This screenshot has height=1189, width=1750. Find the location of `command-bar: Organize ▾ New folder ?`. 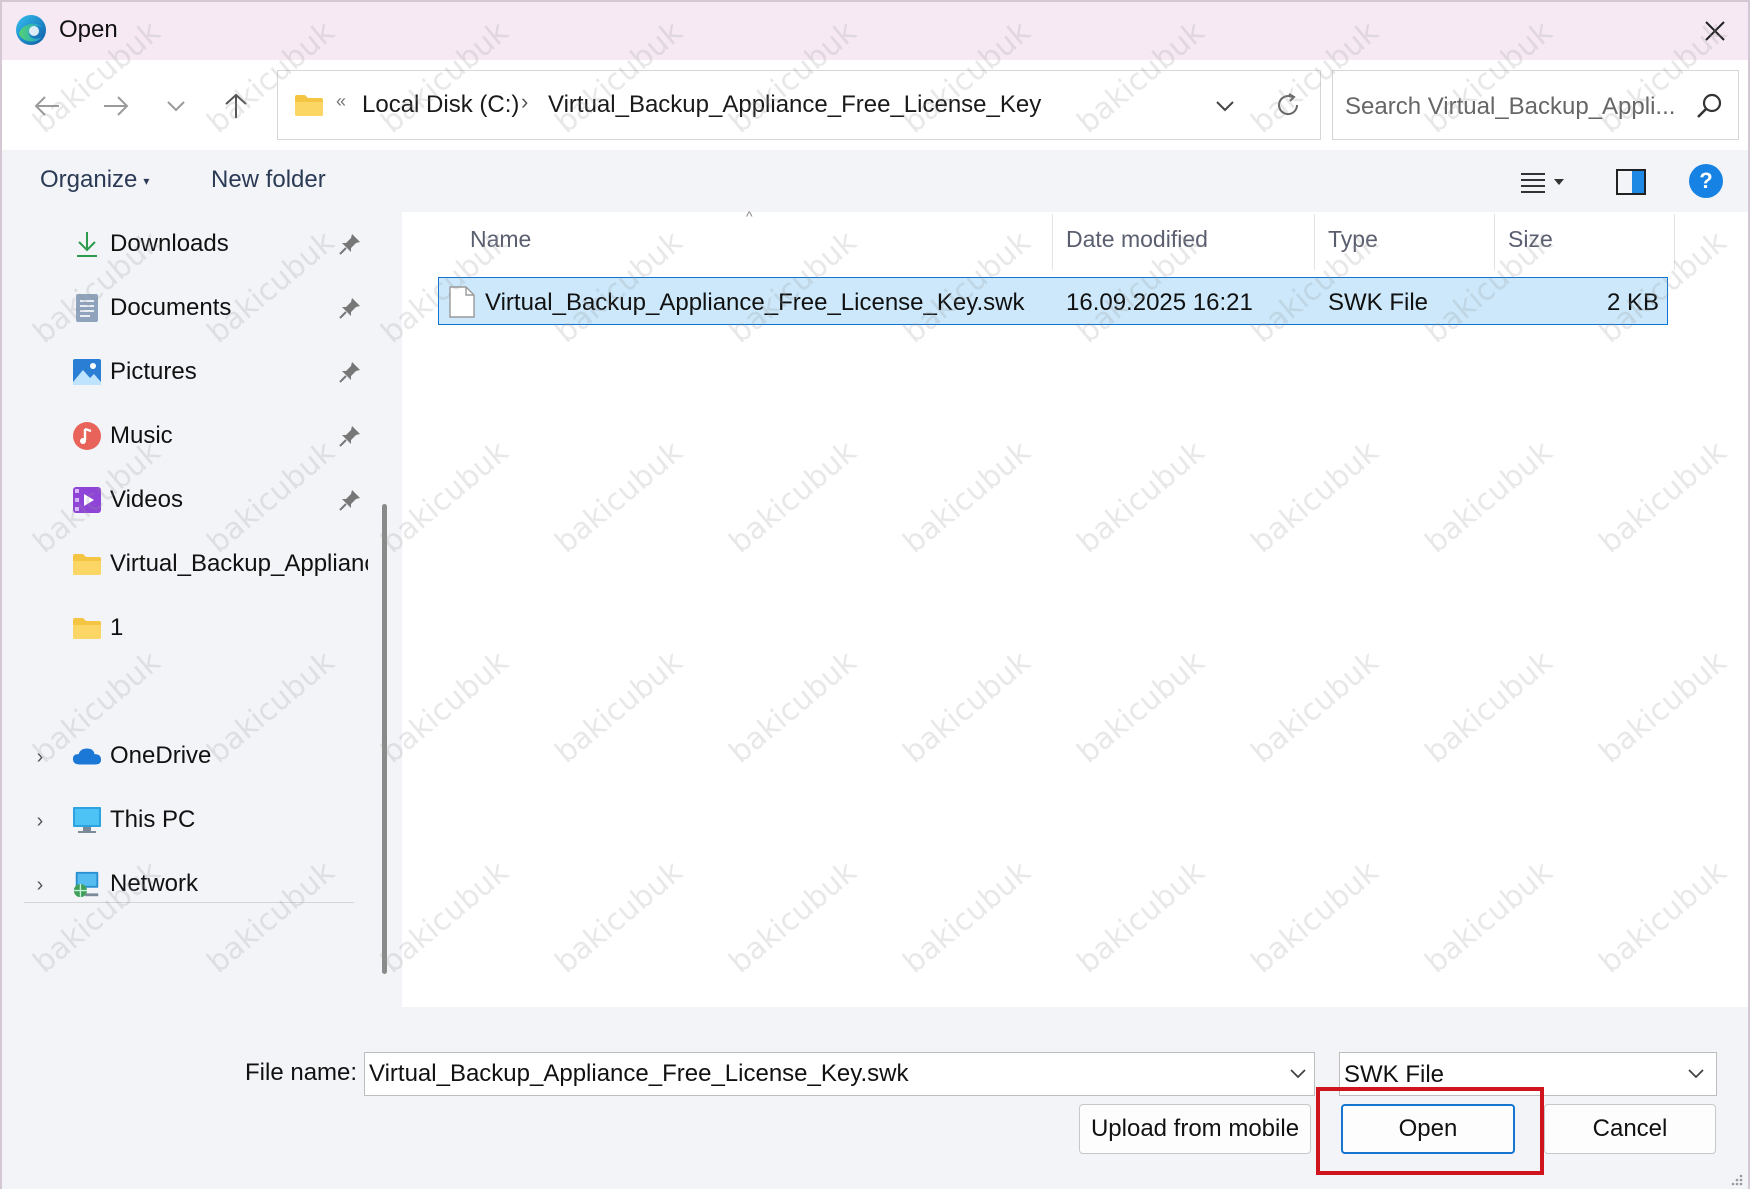

command-bar: Organize ▾ New folder ? is located at coordinates (875, 181).